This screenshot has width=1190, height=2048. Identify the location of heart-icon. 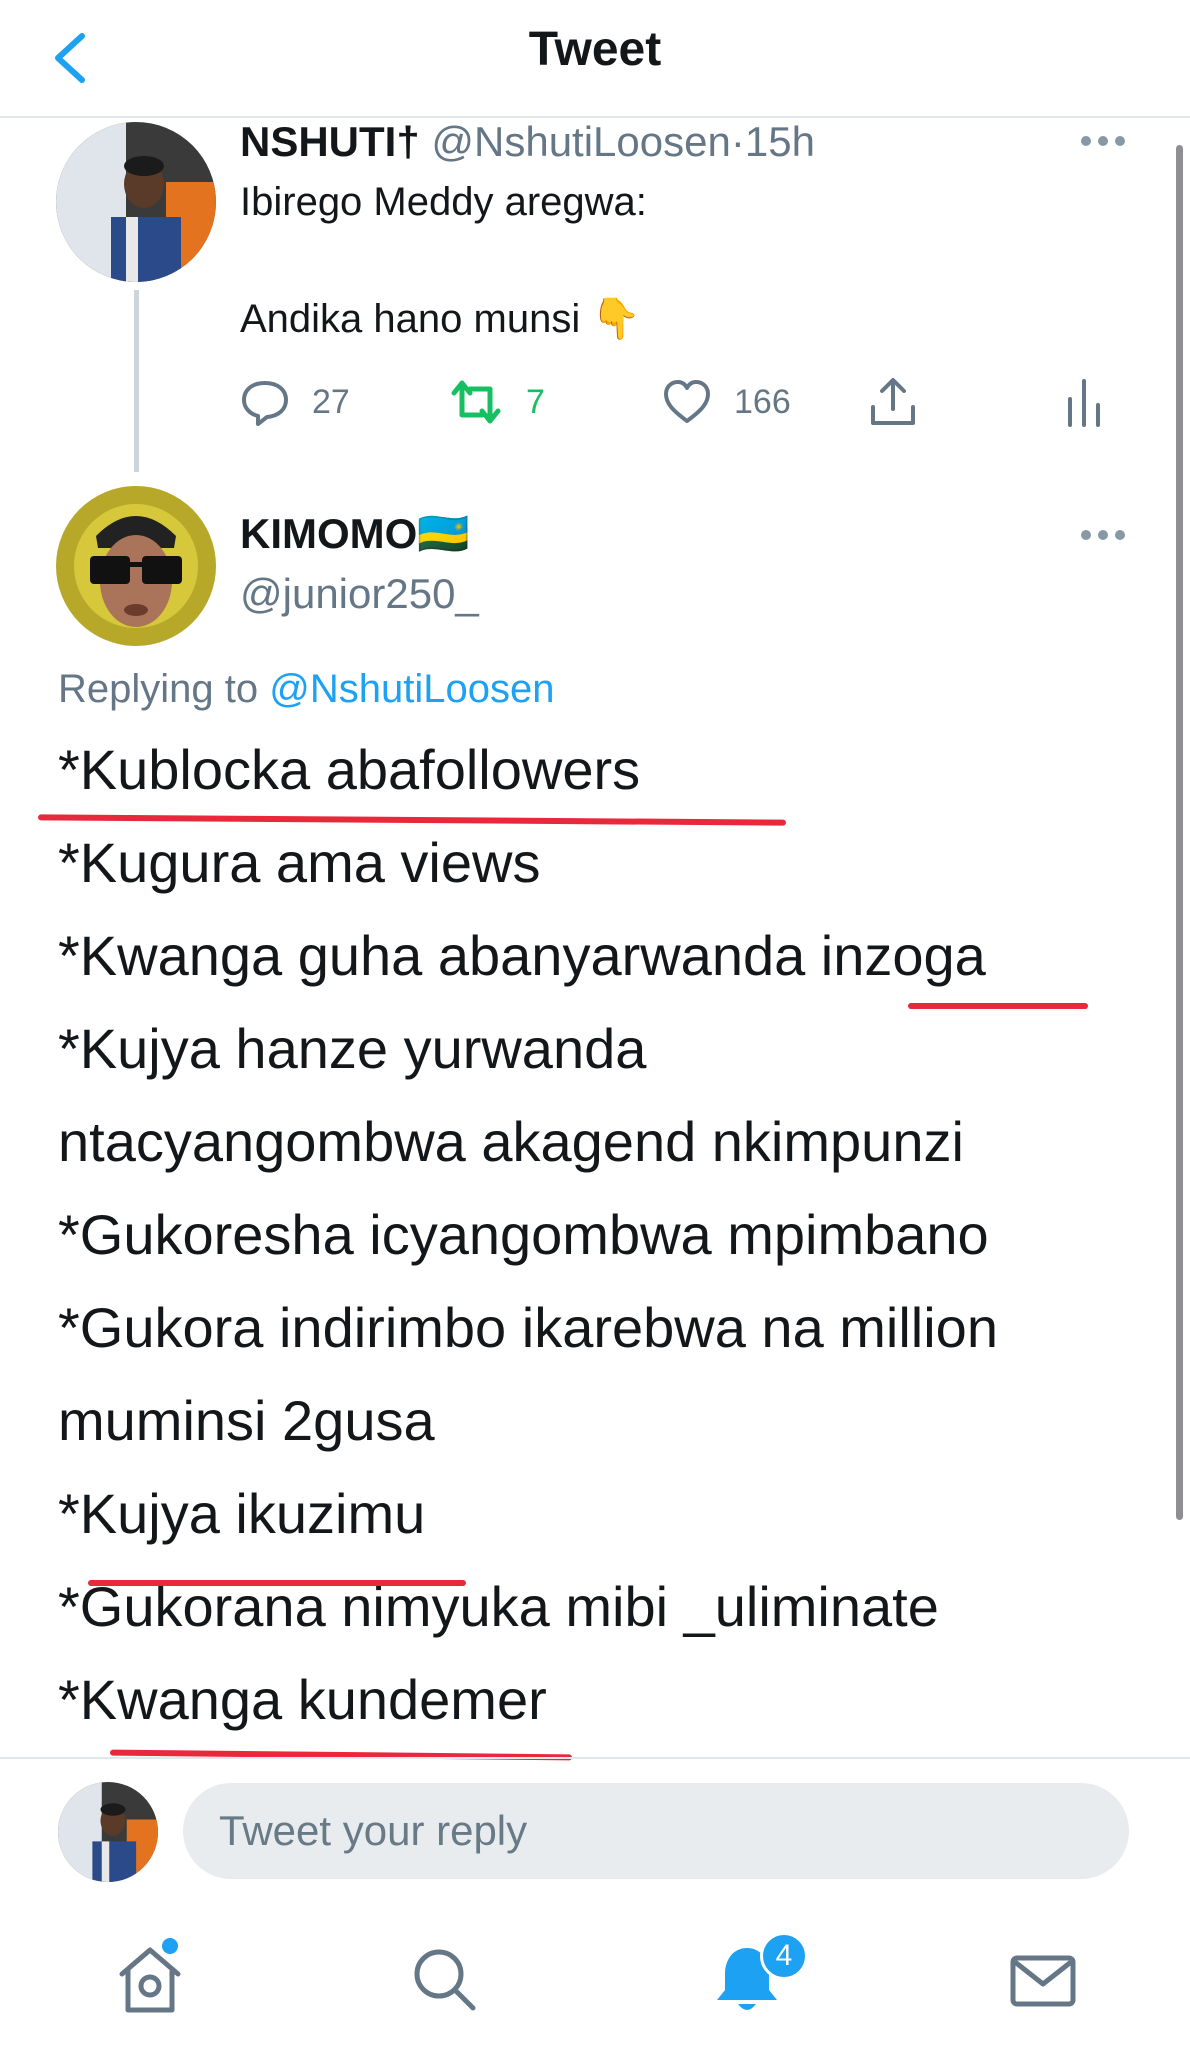
(687, 401).